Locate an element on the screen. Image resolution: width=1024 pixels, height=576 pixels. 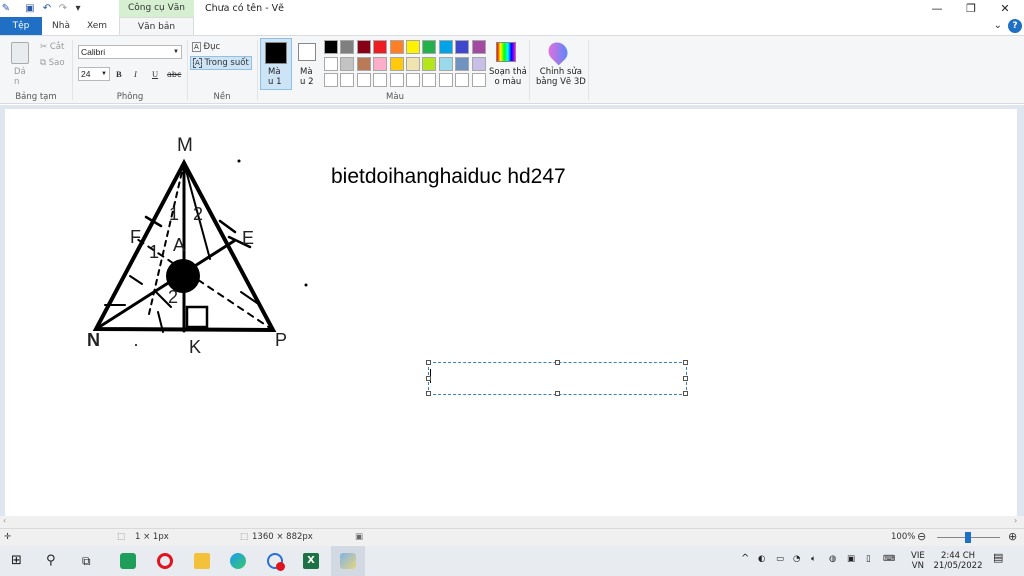
redo-icon: ↷ is located at coordinates (63, 9).